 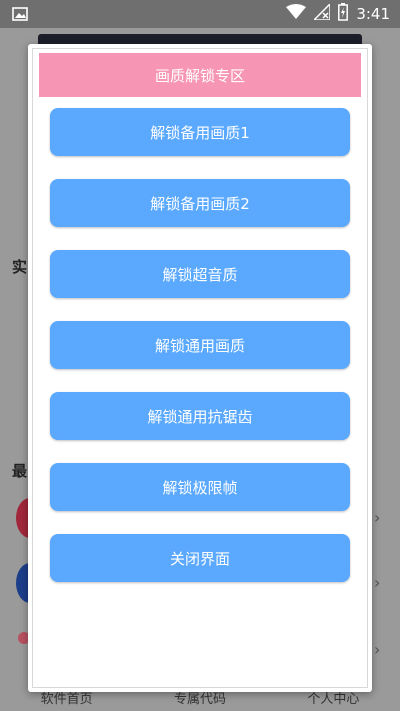 What do you see at coordinates (296, 14) in the screenshot?
I see `wifi-icon` at bounding box center [296, 14].